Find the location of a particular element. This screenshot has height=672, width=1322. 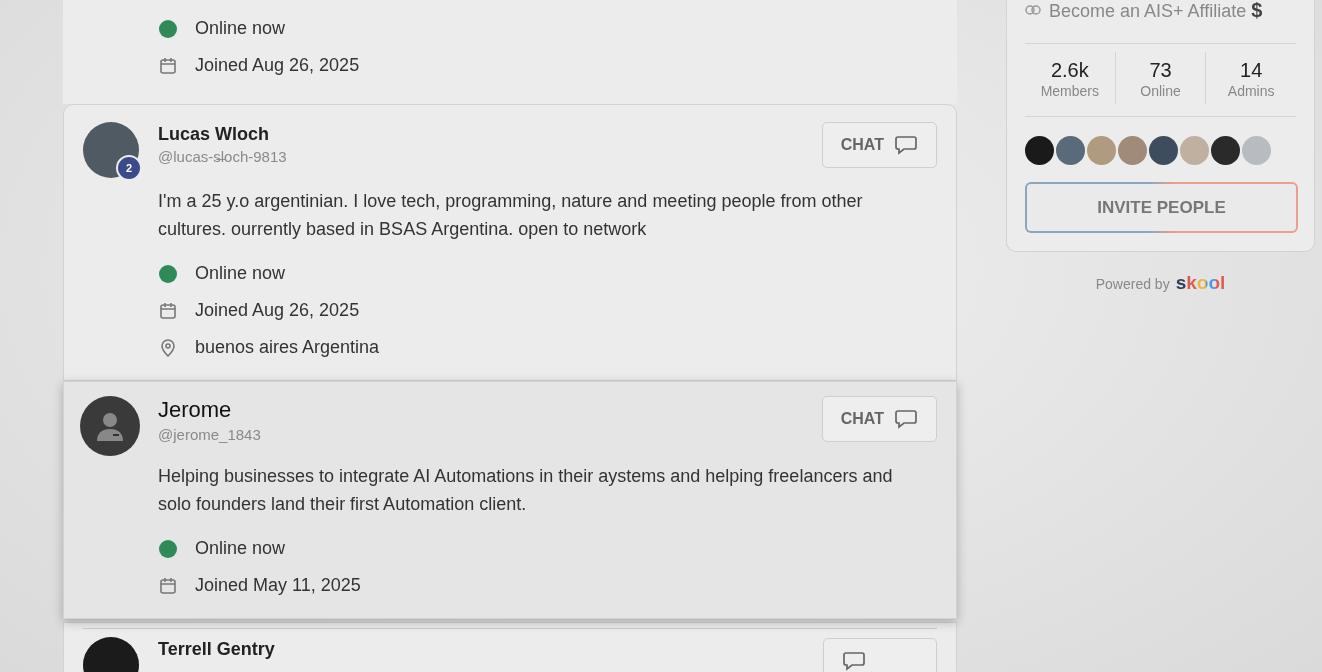

member-name: Terrell Gentry is located at coordinates (490, 649).